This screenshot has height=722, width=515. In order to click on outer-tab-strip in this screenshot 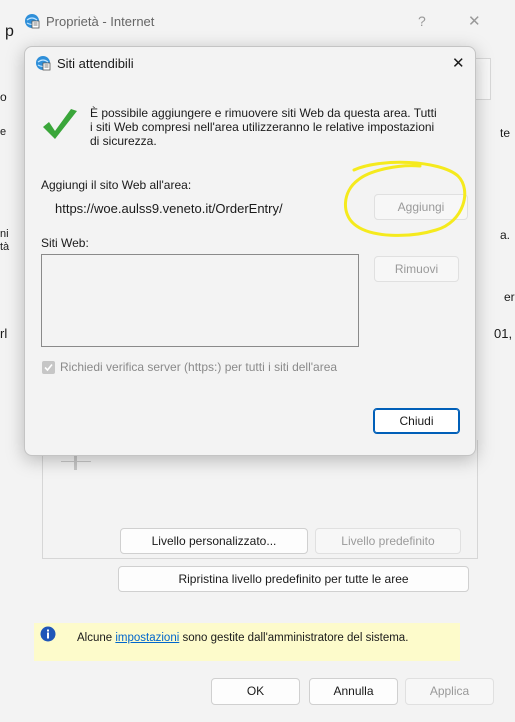, I will do `click(482, 79)`.